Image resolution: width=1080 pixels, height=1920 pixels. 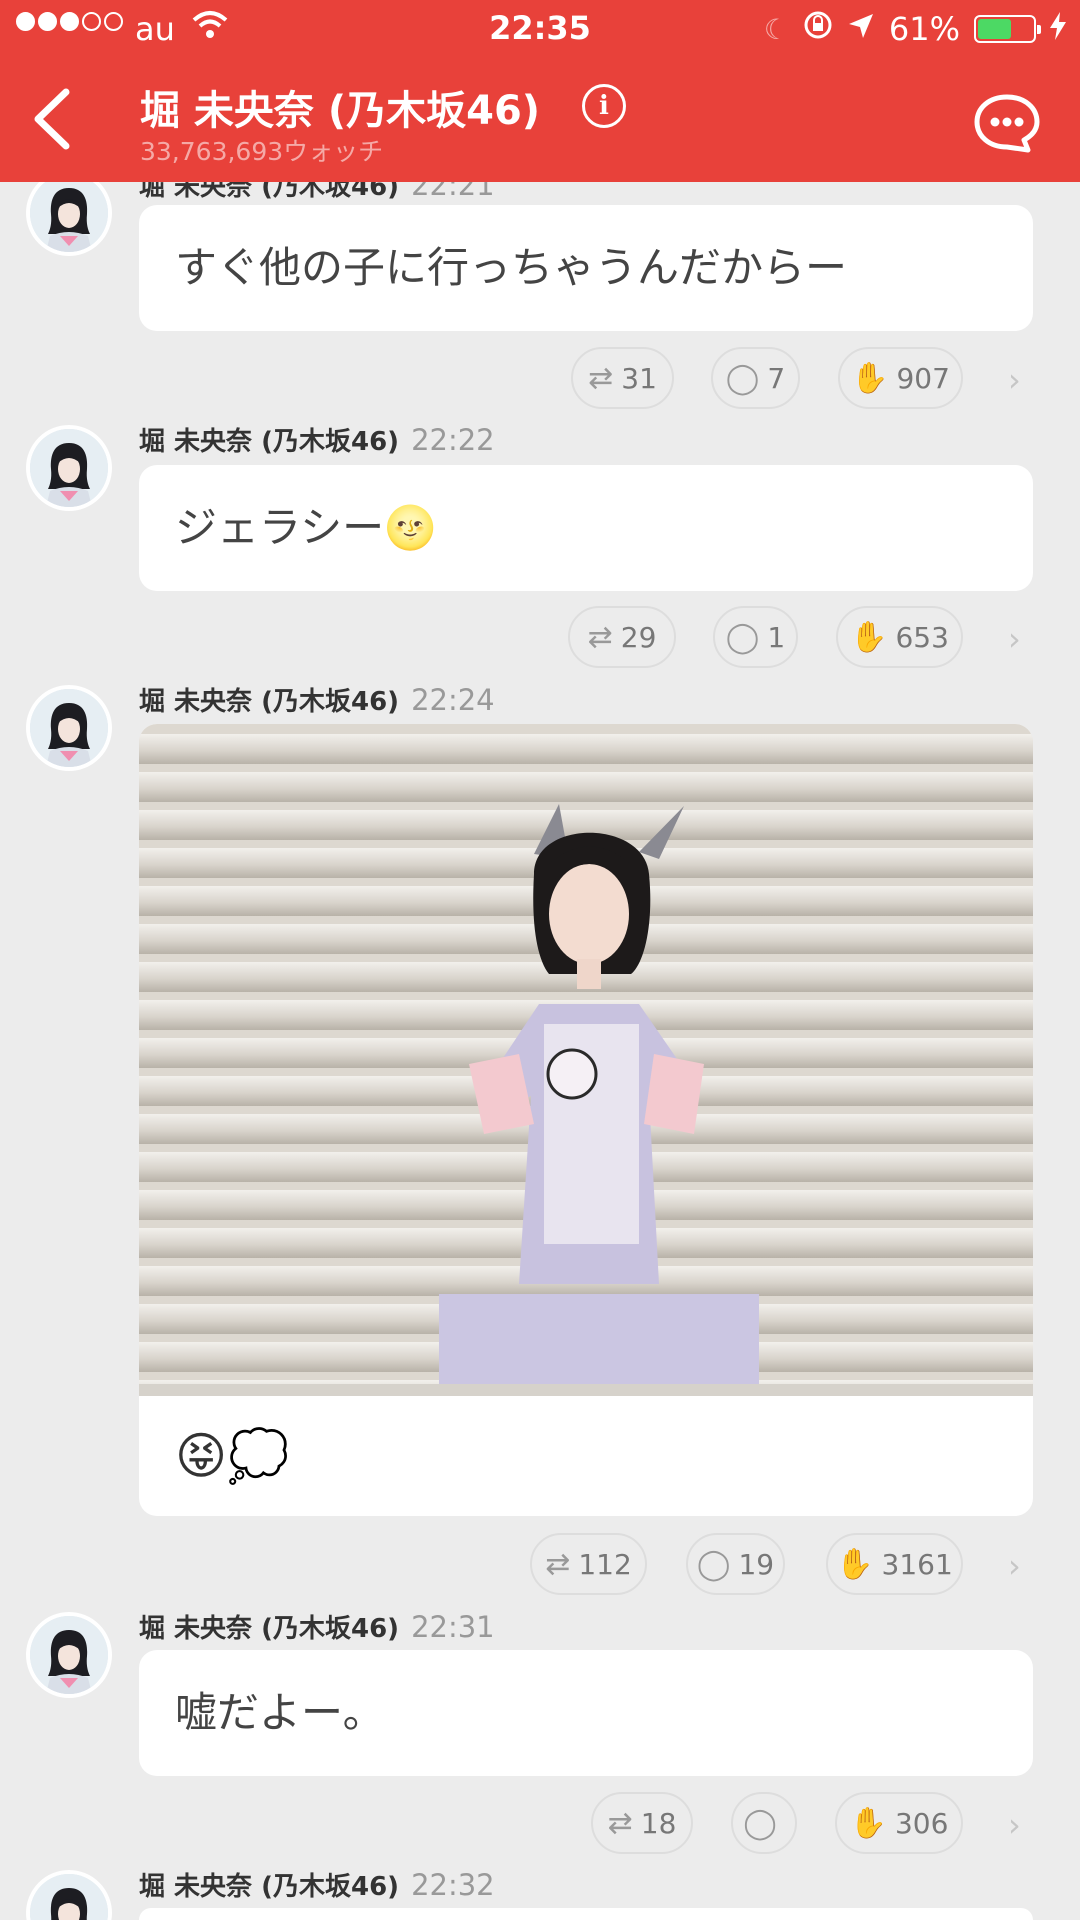 What do you see at coordinates (924, 29) in the screenshot?
I see `battery-percent: 61%` at bounding box center [924, 29].